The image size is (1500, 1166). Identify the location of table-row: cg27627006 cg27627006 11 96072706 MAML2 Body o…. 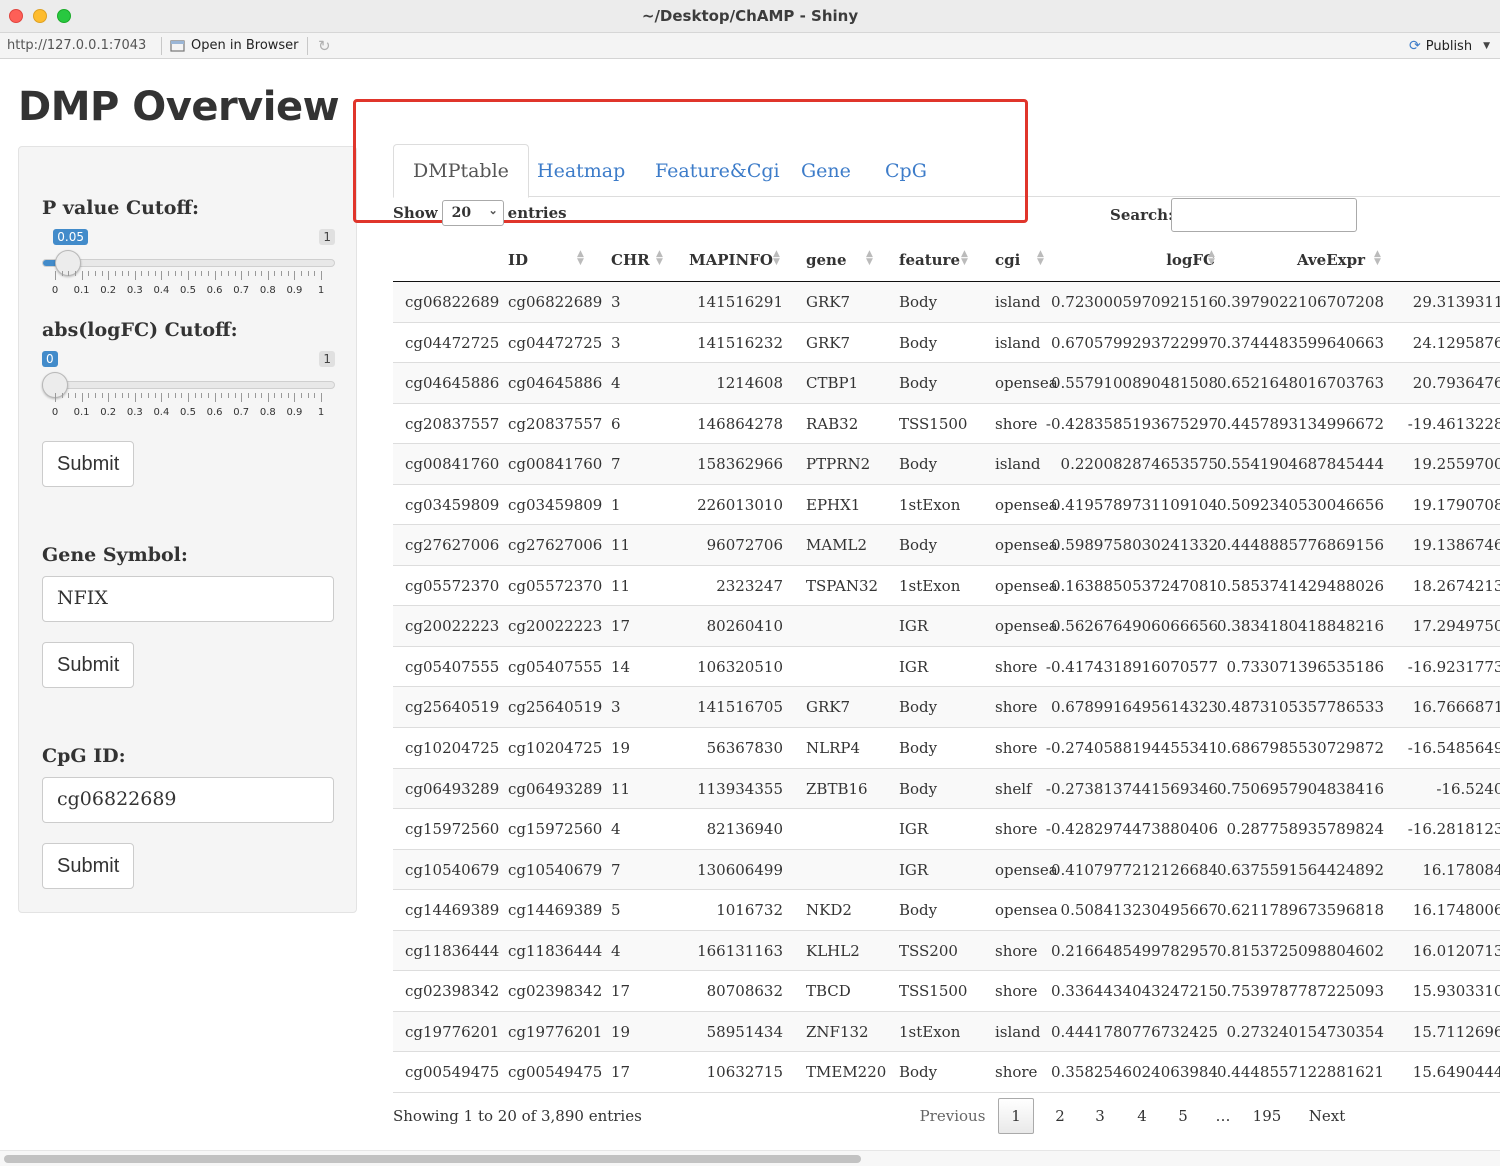
(946, 545).